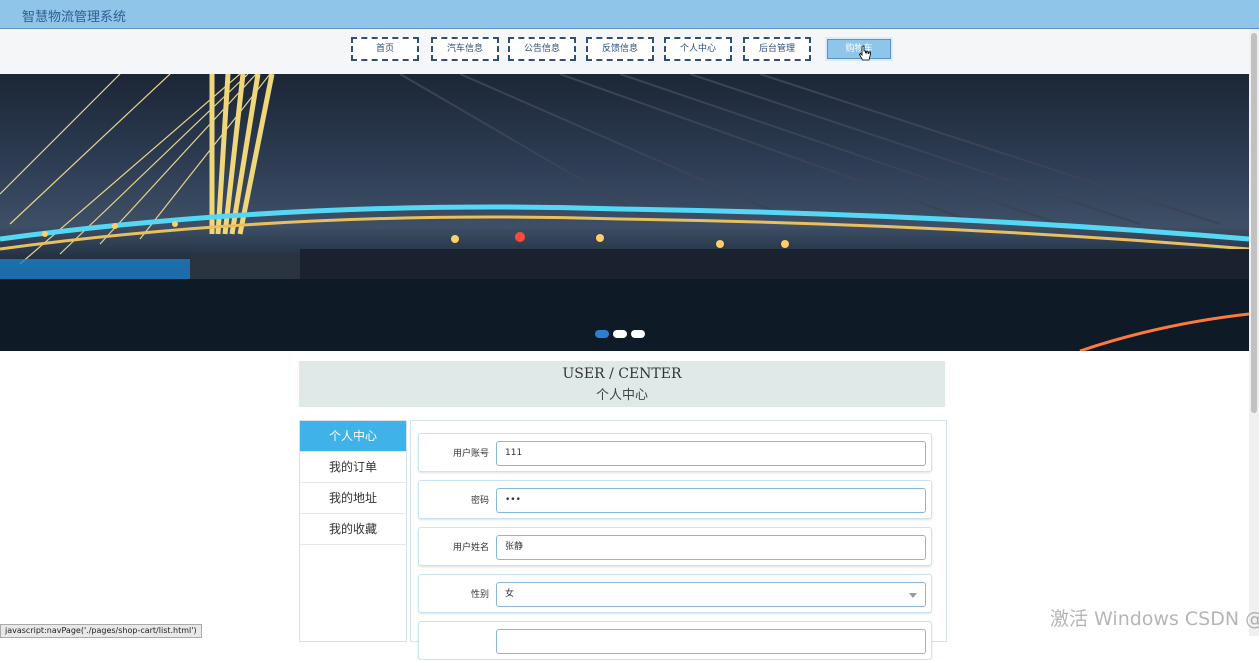 Image resolution: width=1259 pixels, height=660 pixels. Describe the element at coordinates (865, 53) in the screenshot. I see `hand-cursor-icon` at that location.